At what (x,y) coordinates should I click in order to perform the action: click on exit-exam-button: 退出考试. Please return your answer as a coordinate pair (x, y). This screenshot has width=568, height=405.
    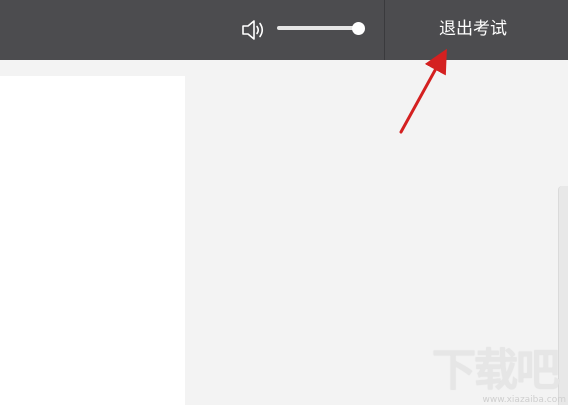
    Looking at the image, I should click on (473, 29).